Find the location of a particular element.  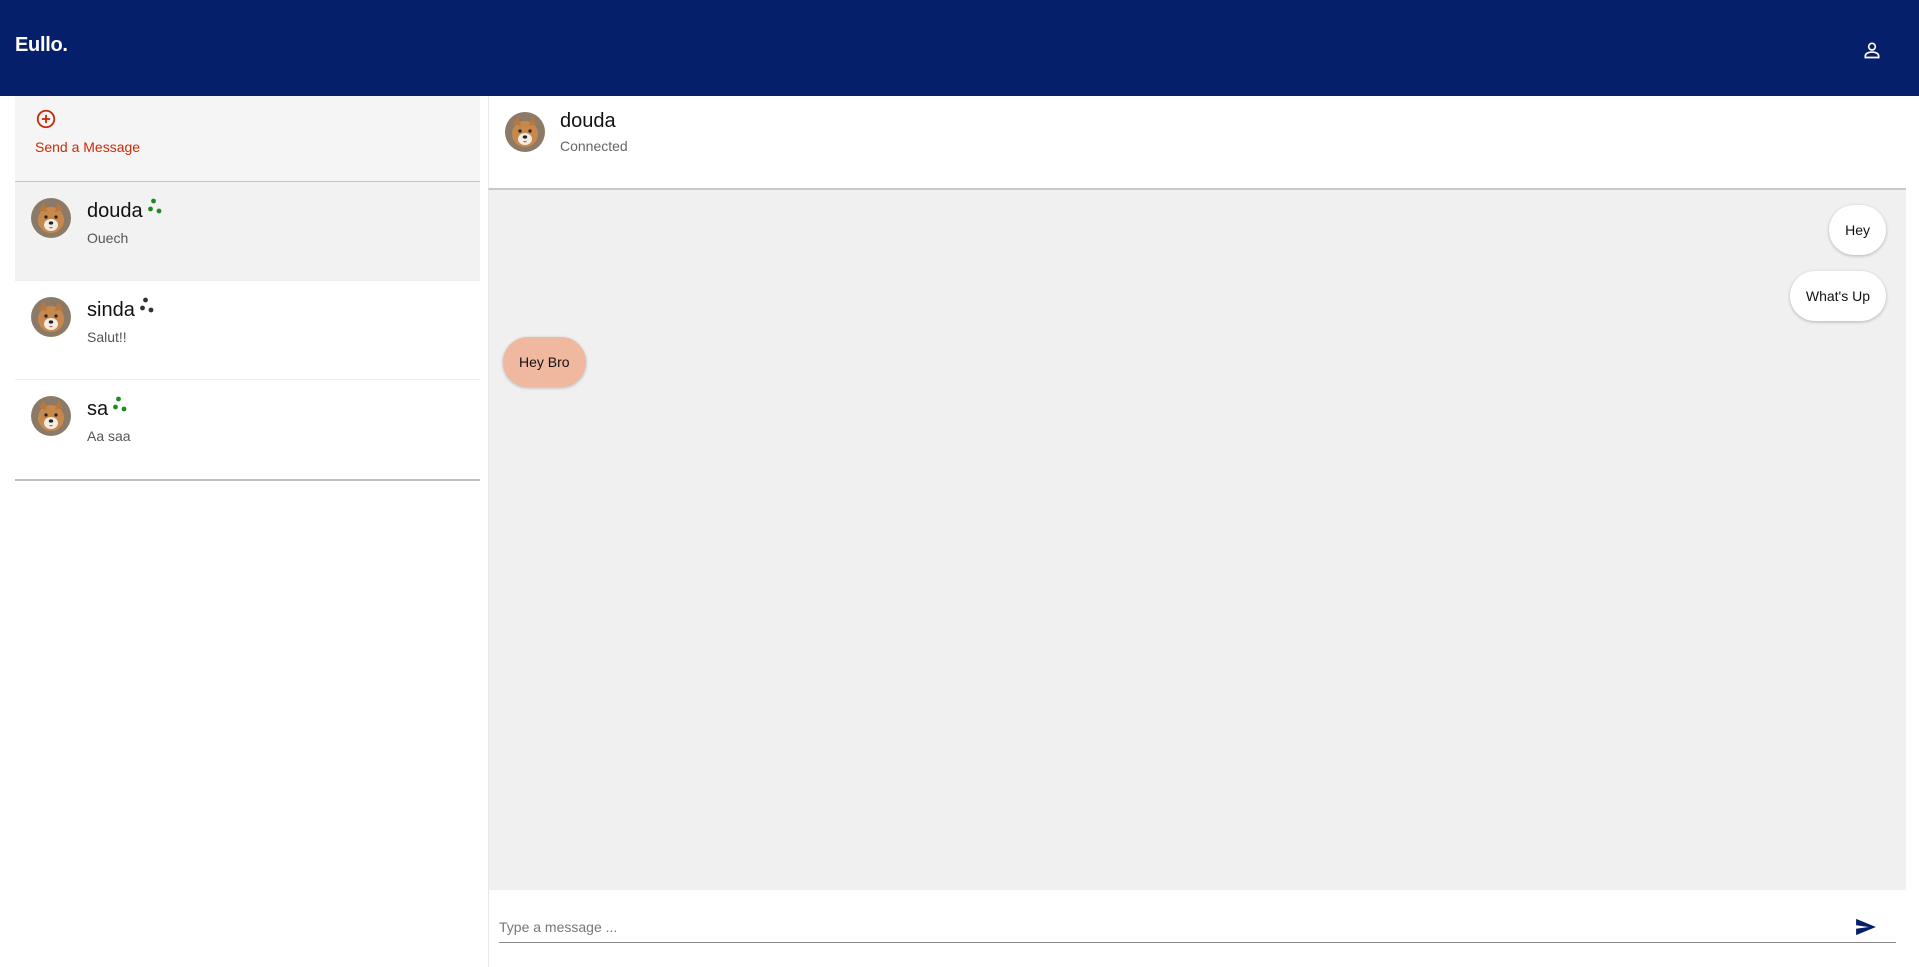

send-icon is located at coordinates (1866, 927).